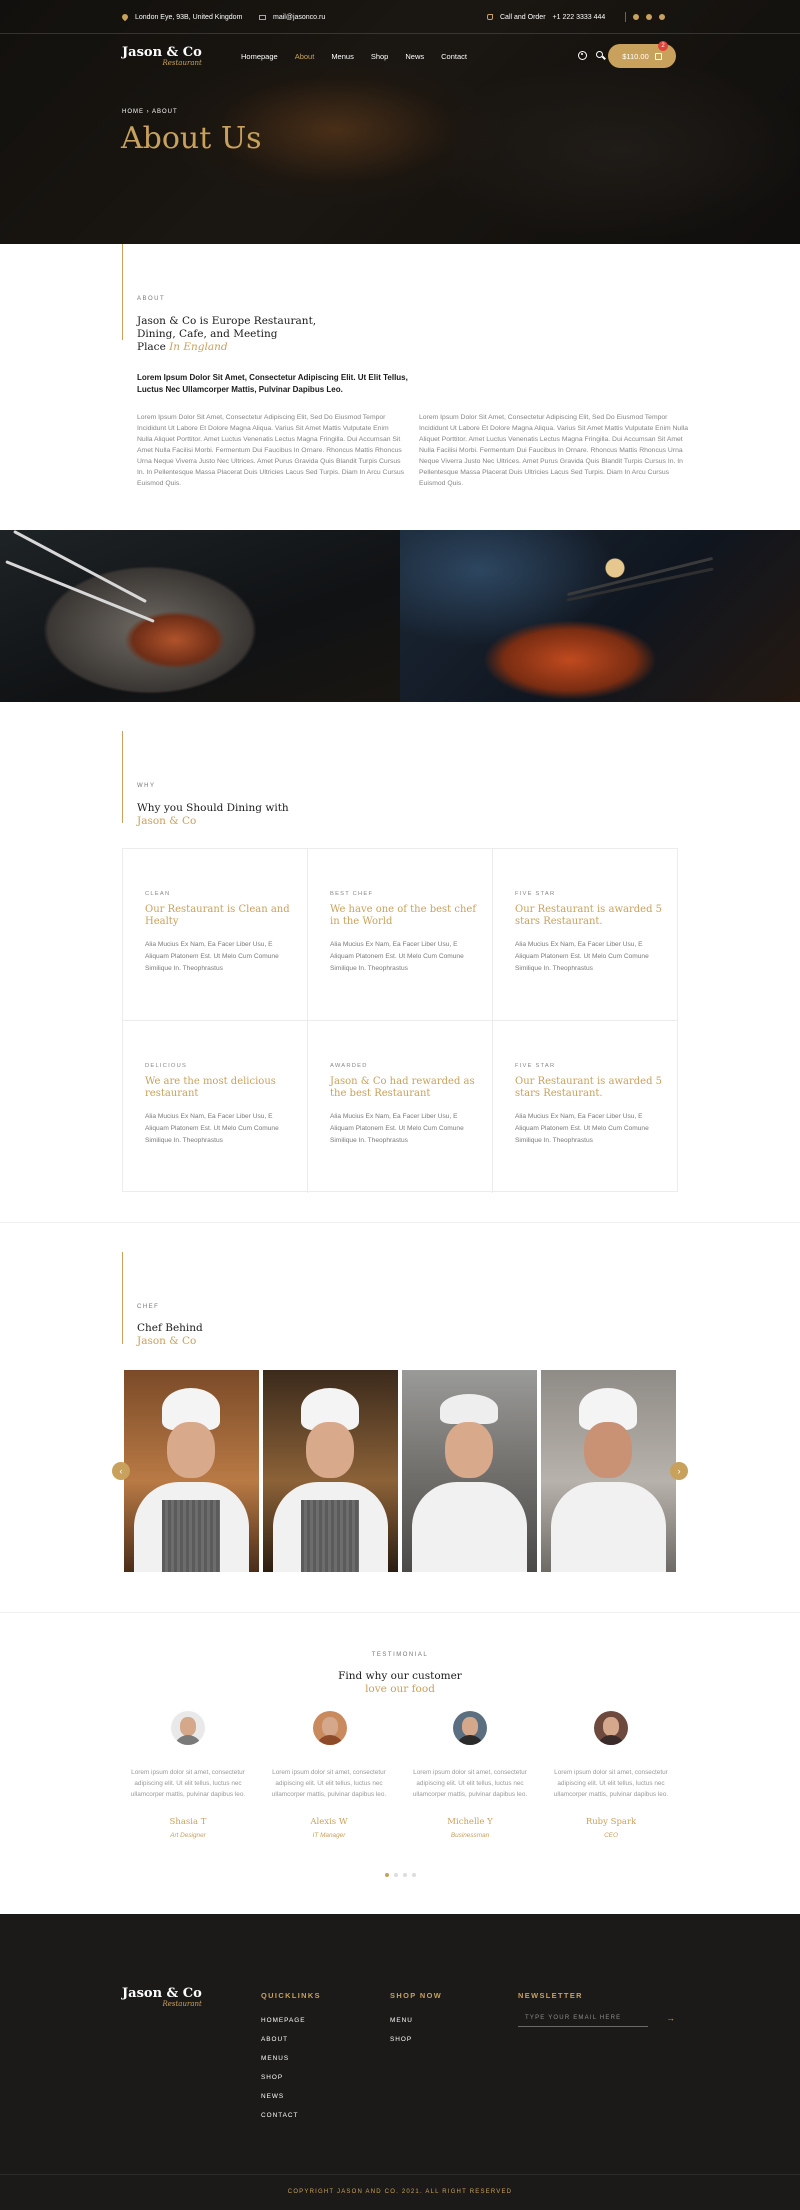  I want to click on footer-link-shop: SHOP, so click(272, 2077).